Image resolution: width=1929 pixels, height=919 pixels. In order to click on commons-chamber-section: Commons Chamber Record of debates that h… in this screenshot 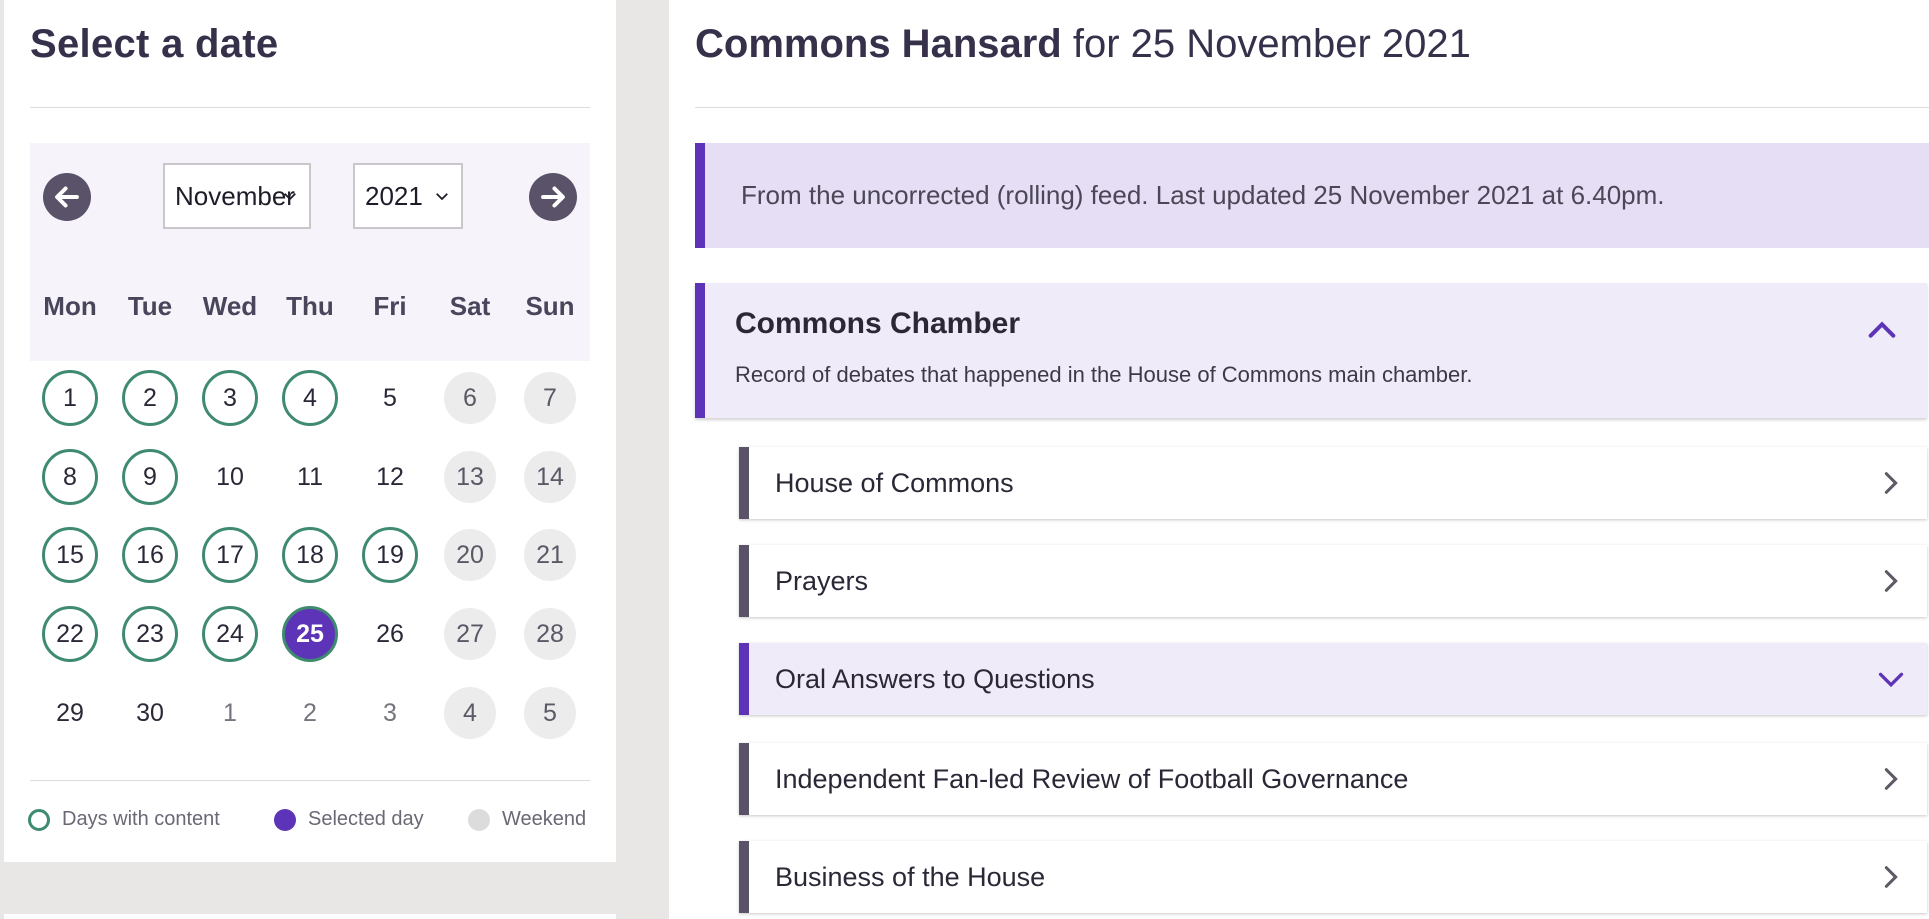, I will do `click(1311, 350)`.